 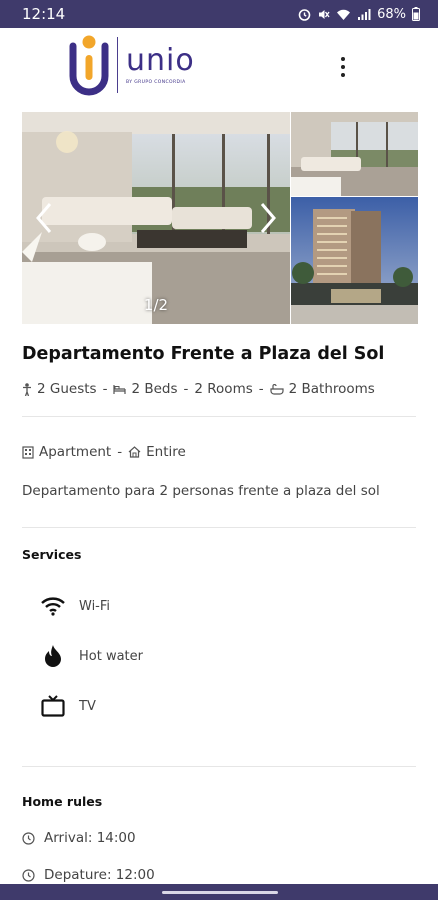 I want to click on signal-icon, so click(x=364, y=14).